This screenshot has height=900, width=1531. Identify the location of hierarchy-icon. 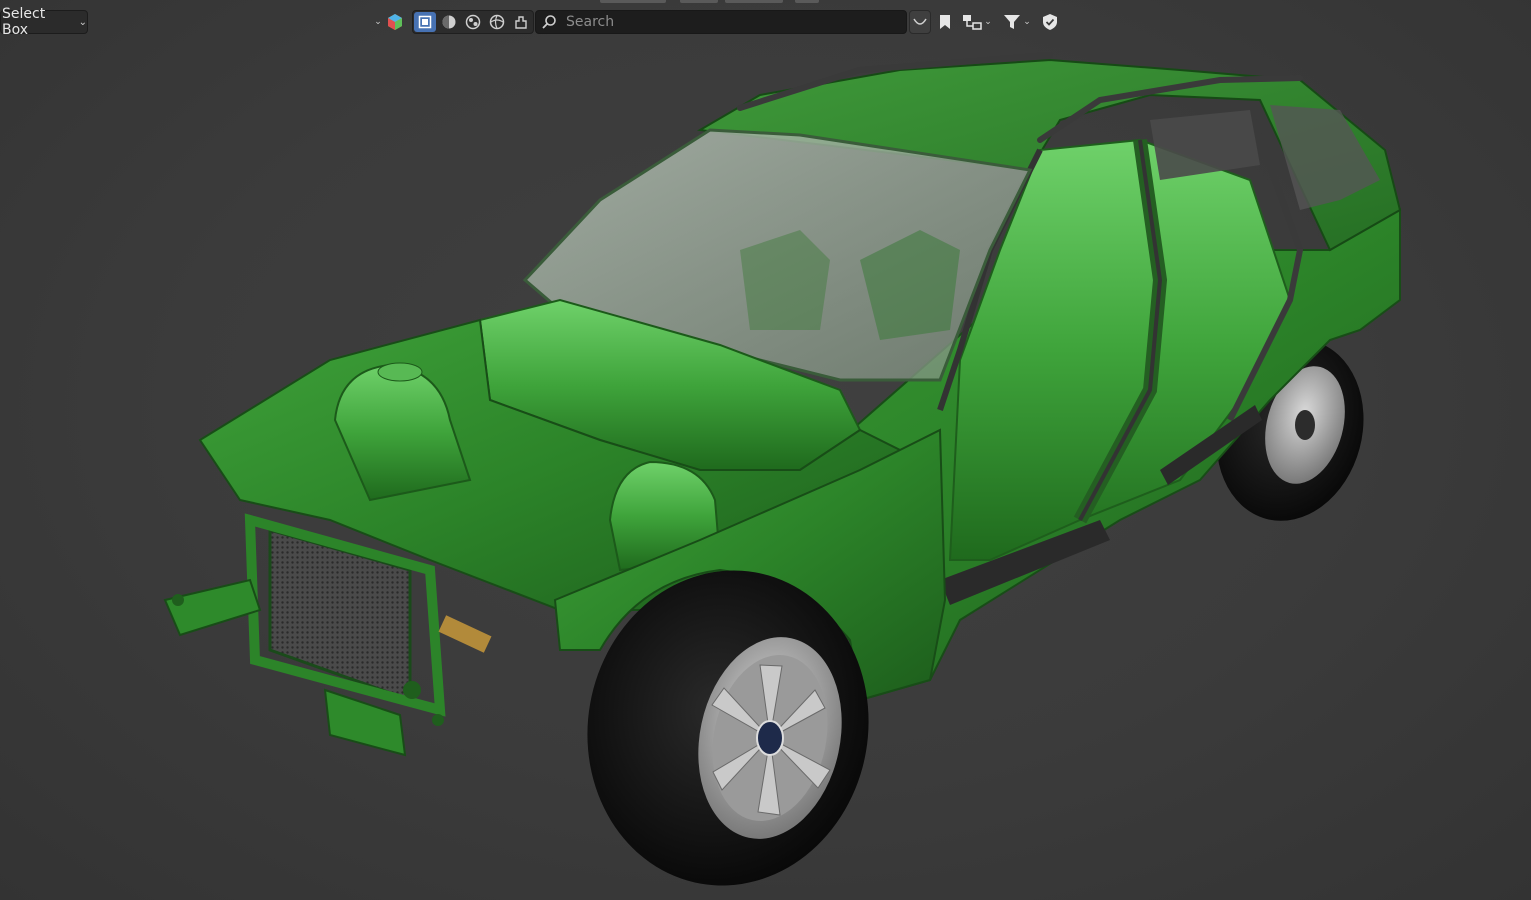
(972, 22).